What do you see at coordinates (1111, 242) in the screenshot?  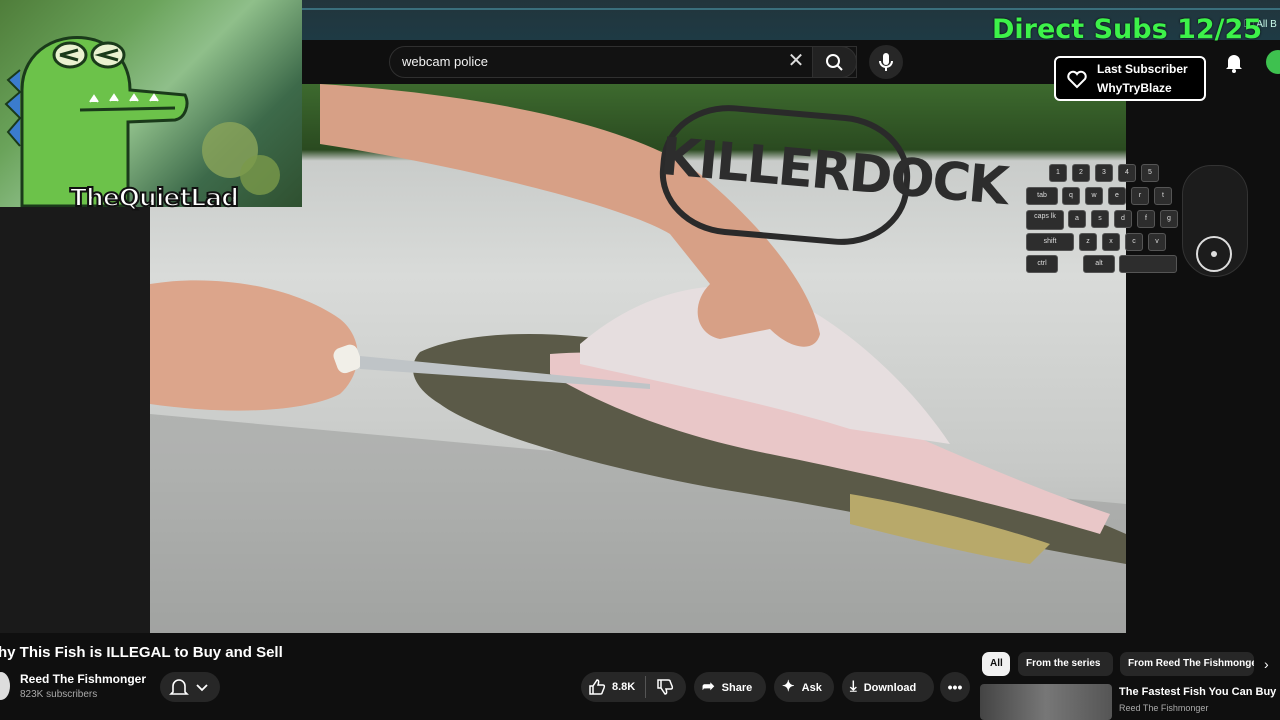 I see `key: x` at bounding box center [1111, 242].